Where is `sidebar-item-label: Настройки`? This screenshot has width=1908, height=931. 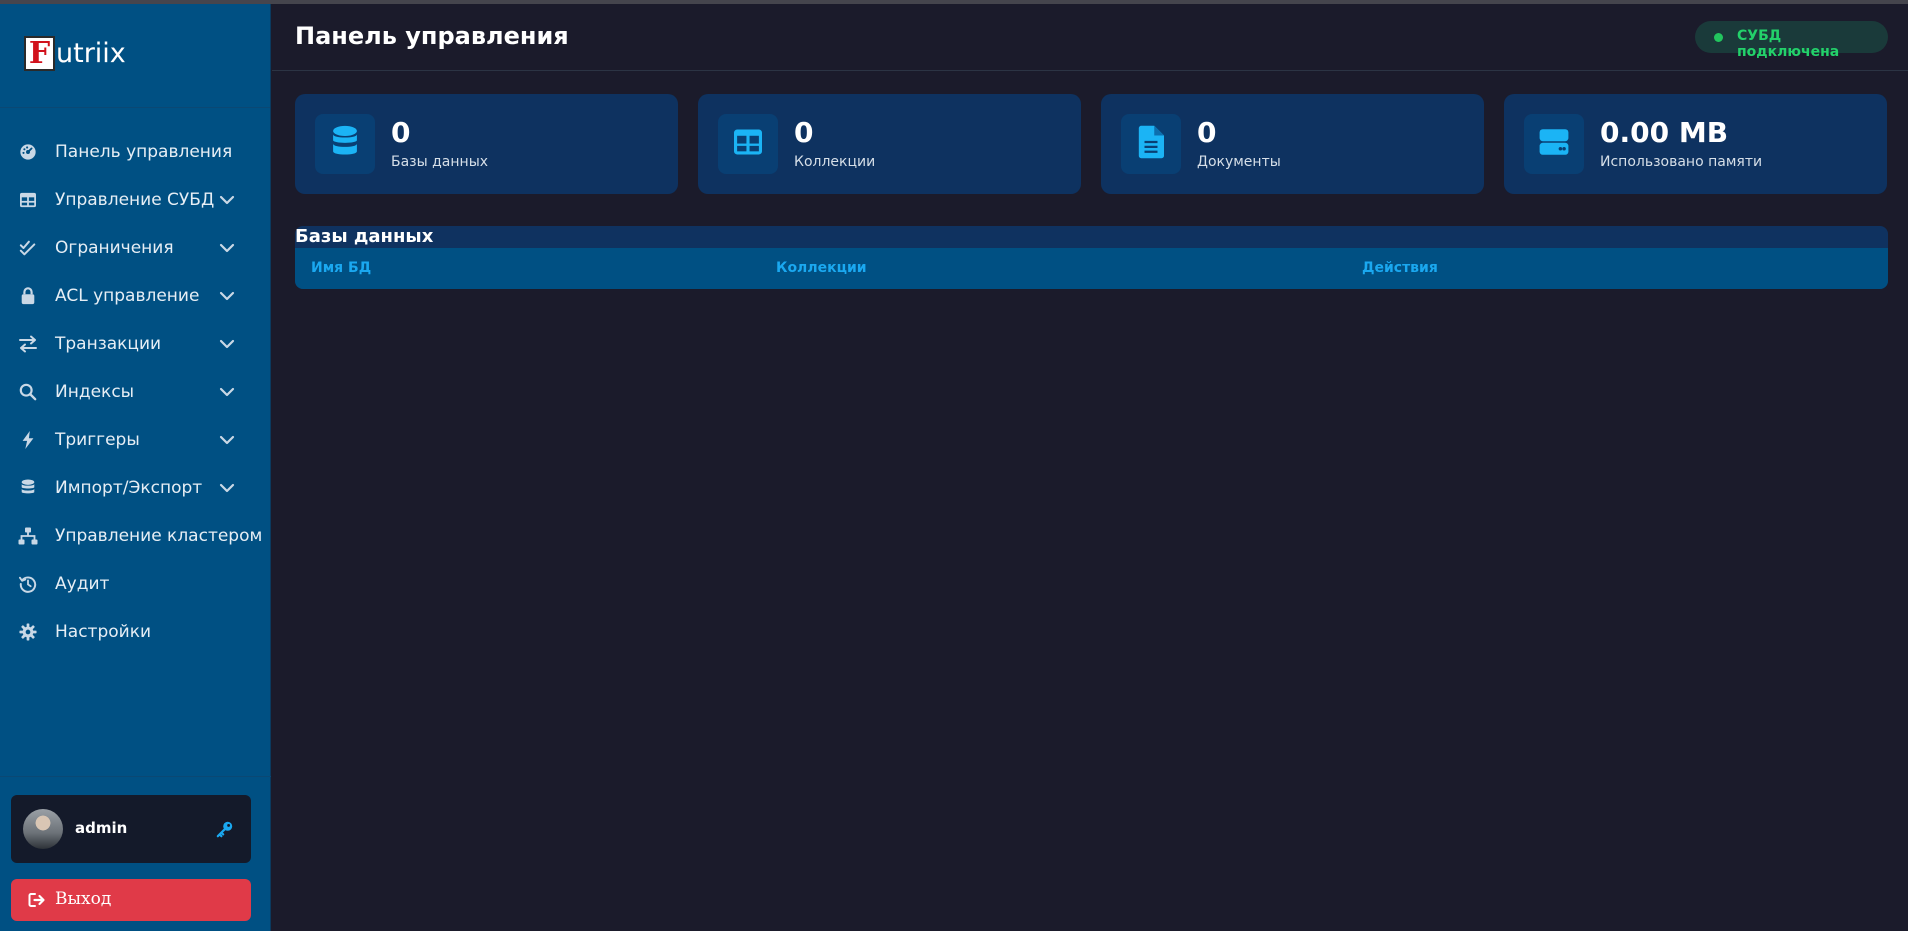
sidebar-item-label: Настройки is located at coordinates (103, 632).